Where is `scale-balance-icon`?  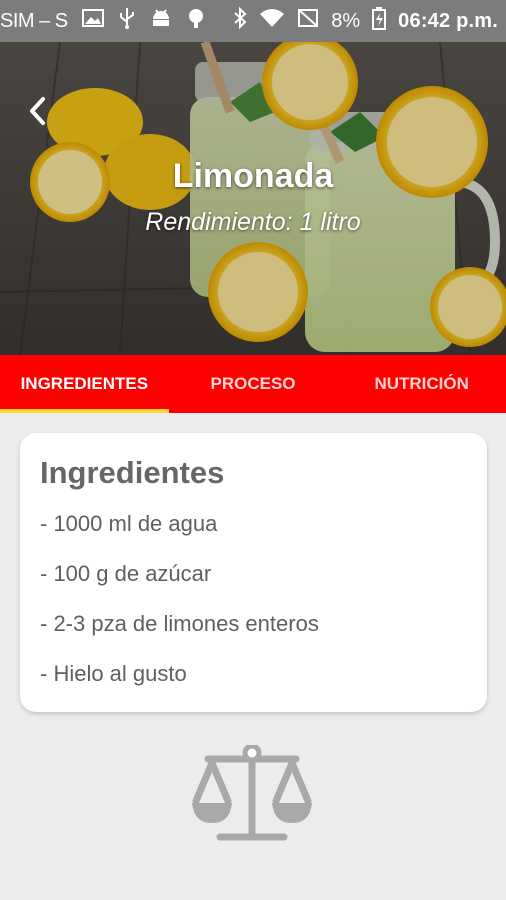 scale-balance-icon is located at coordinates (252, 795).